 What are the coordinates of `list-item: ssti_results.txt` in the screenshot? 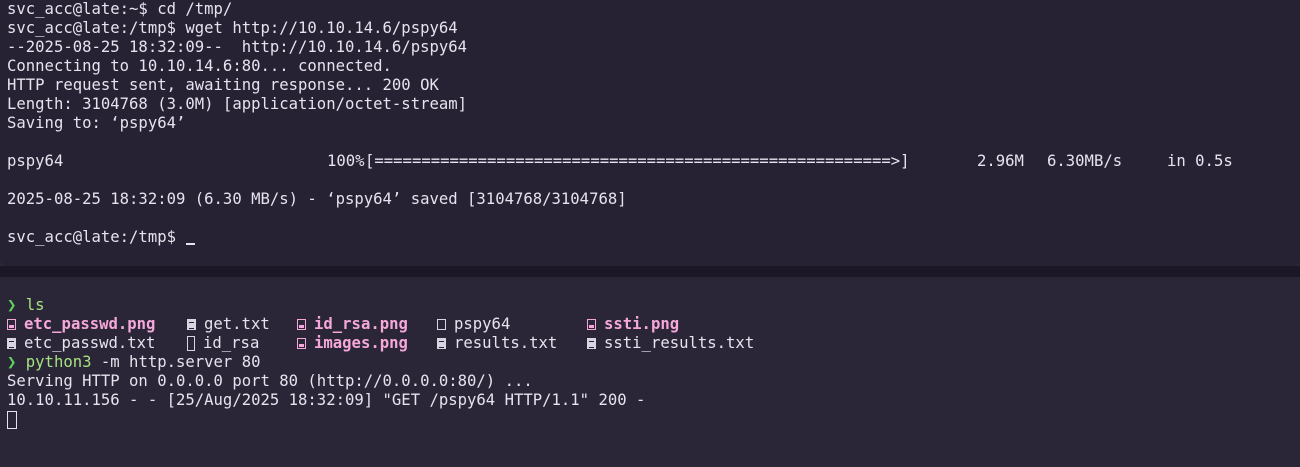 It's located at (670, 343).